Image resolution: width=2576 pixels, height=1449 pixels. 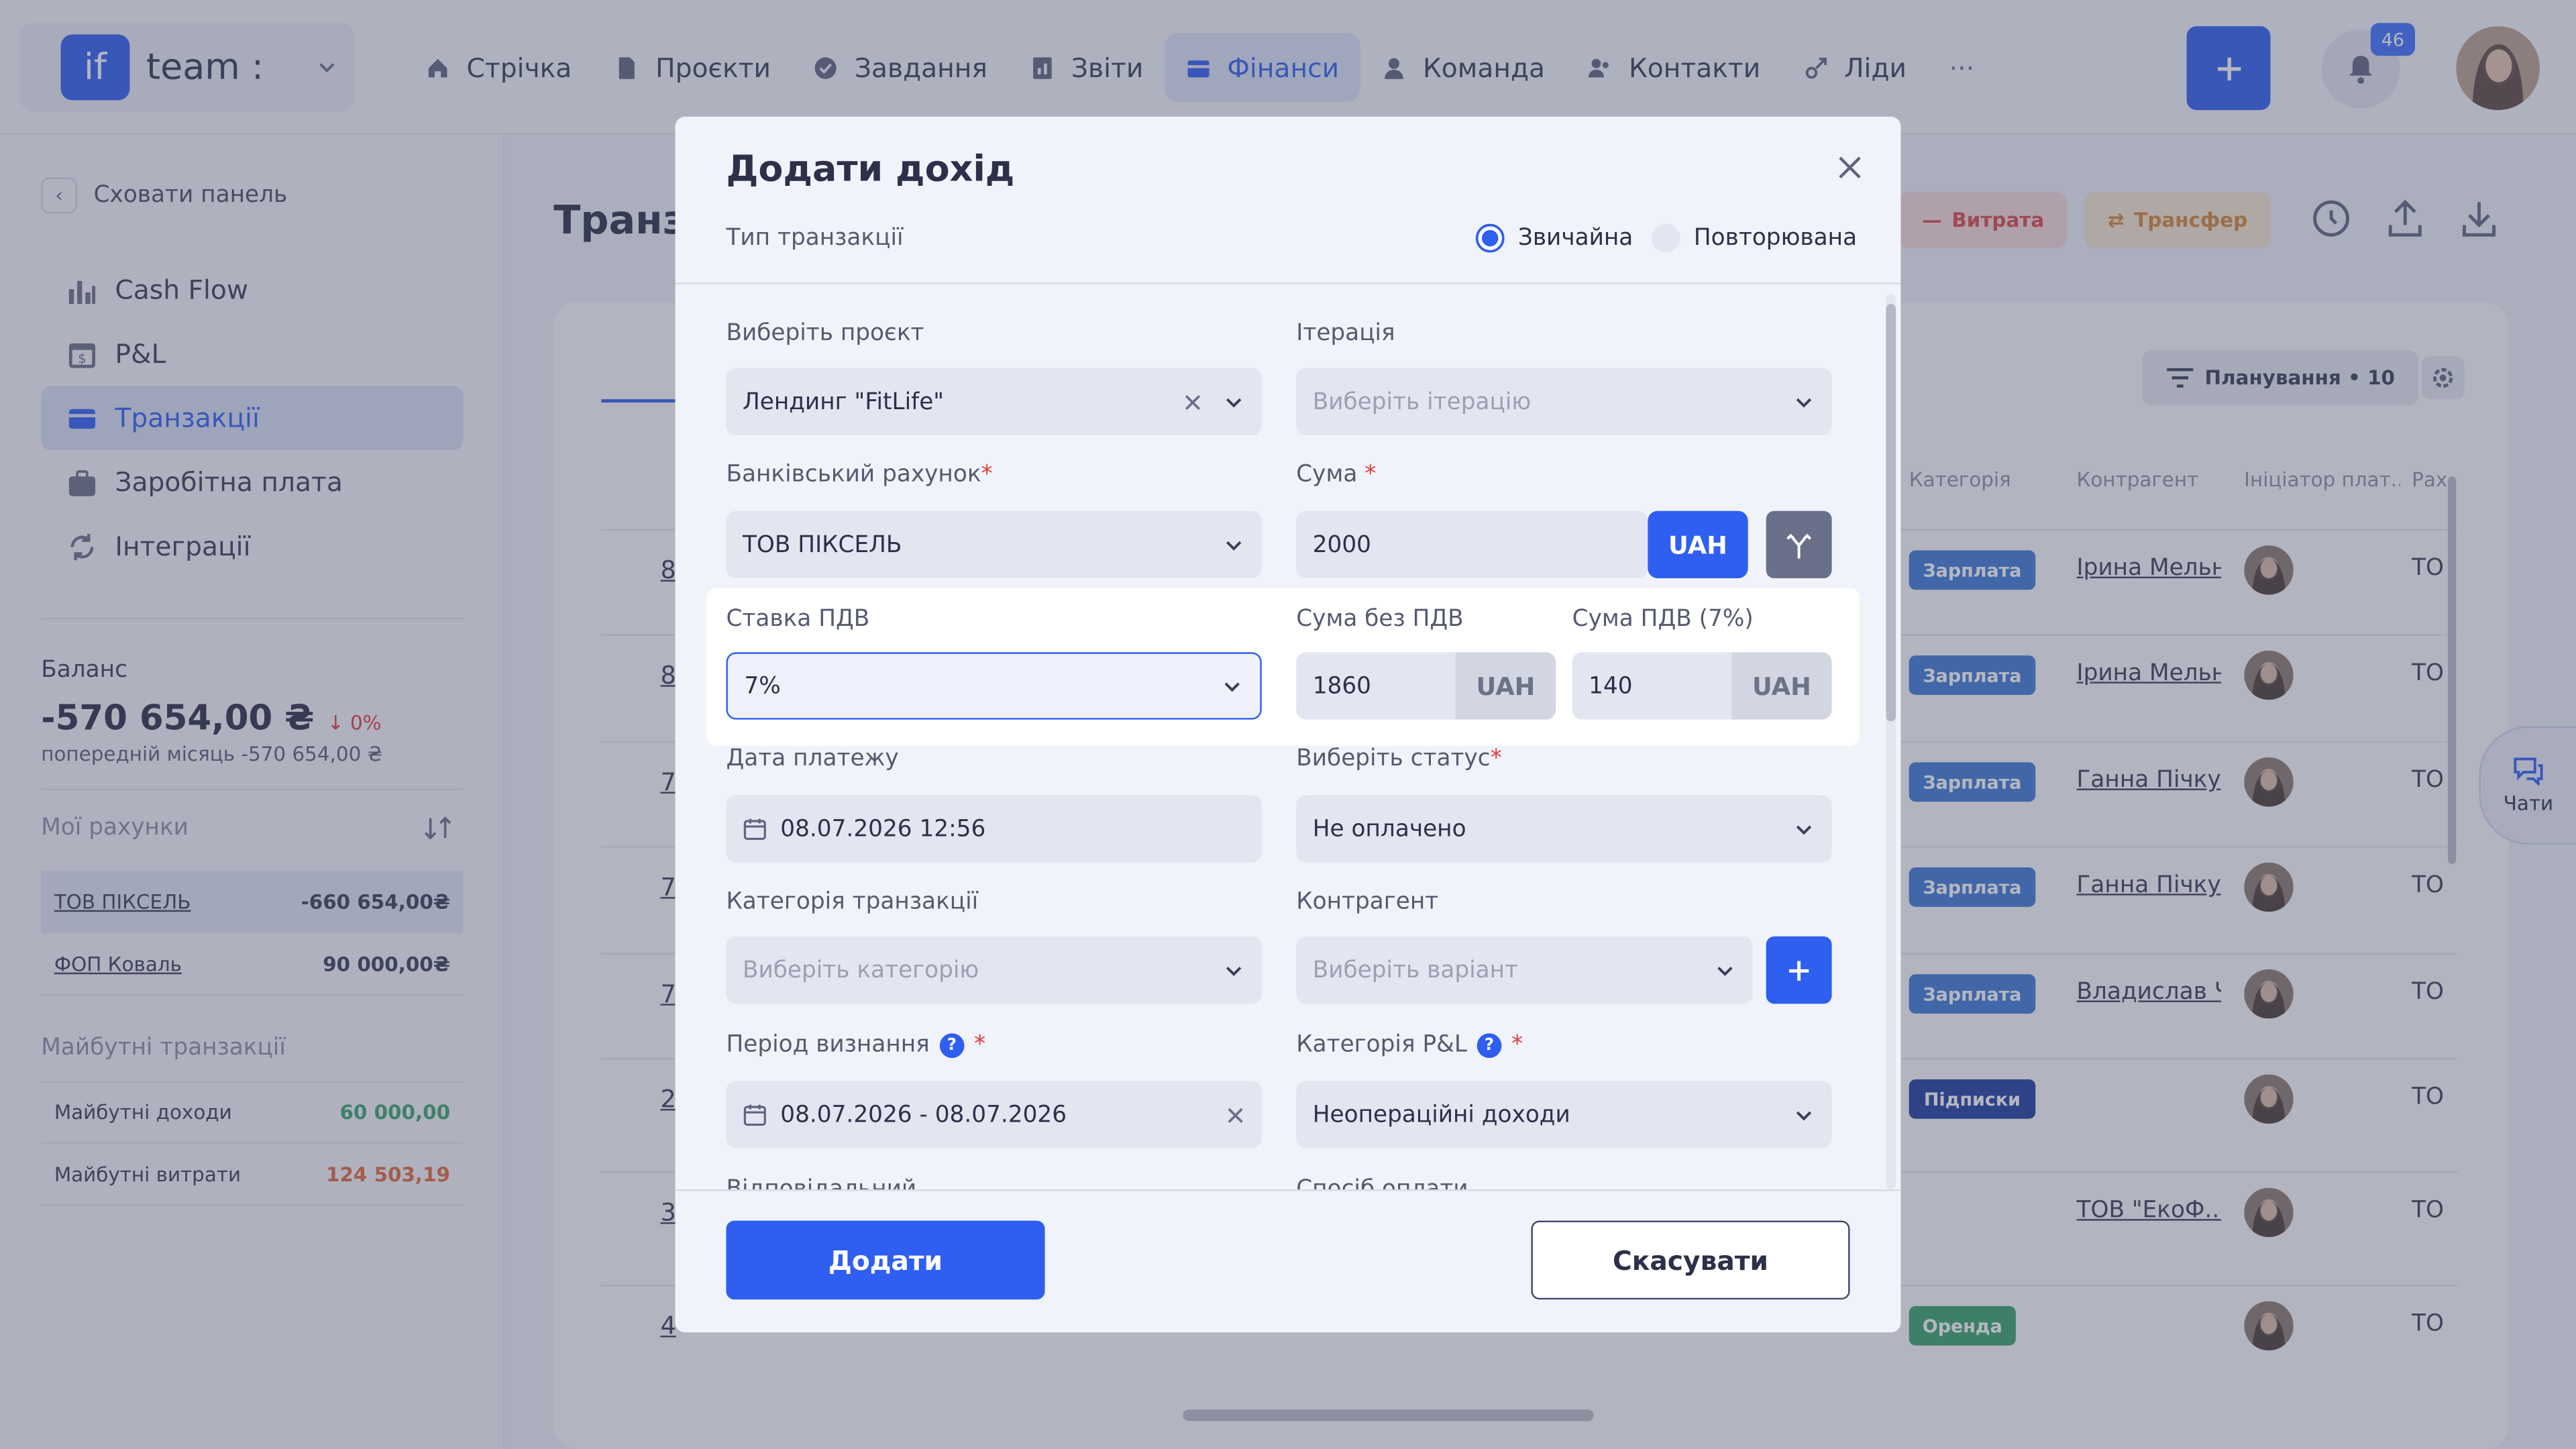 I want to click on bank-account-label: Банківський рахунок*, so click(x=859, y=475).